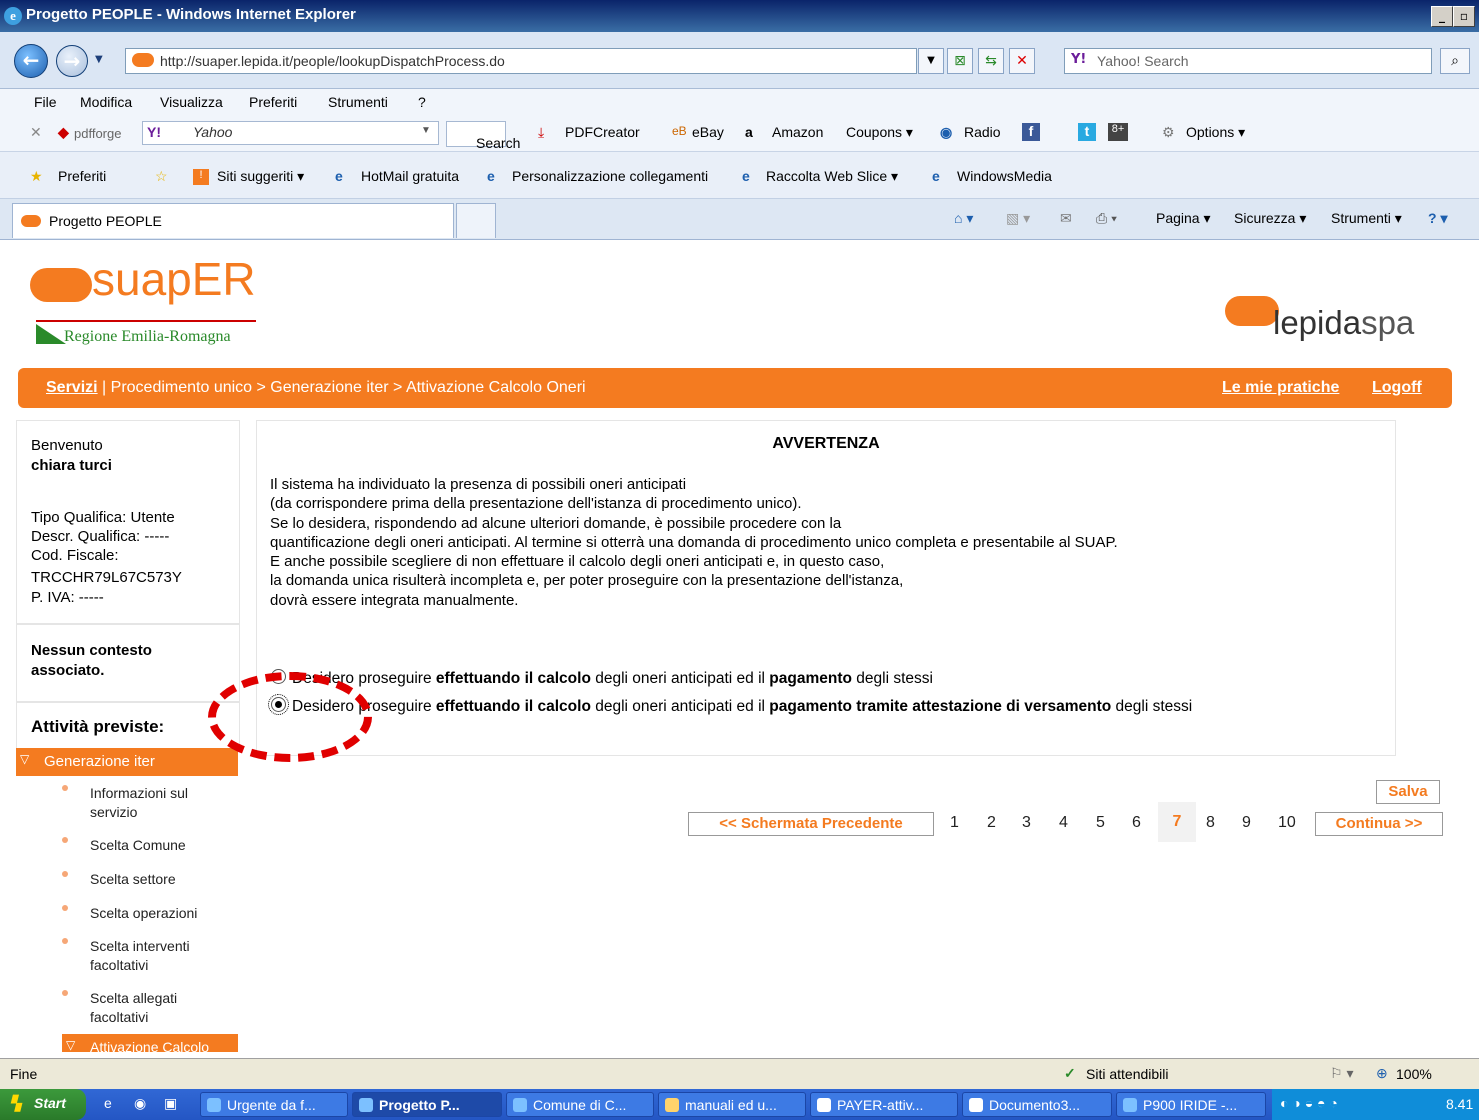  I want to click on menu-strumenti: Strumenti, so click(358, 102).